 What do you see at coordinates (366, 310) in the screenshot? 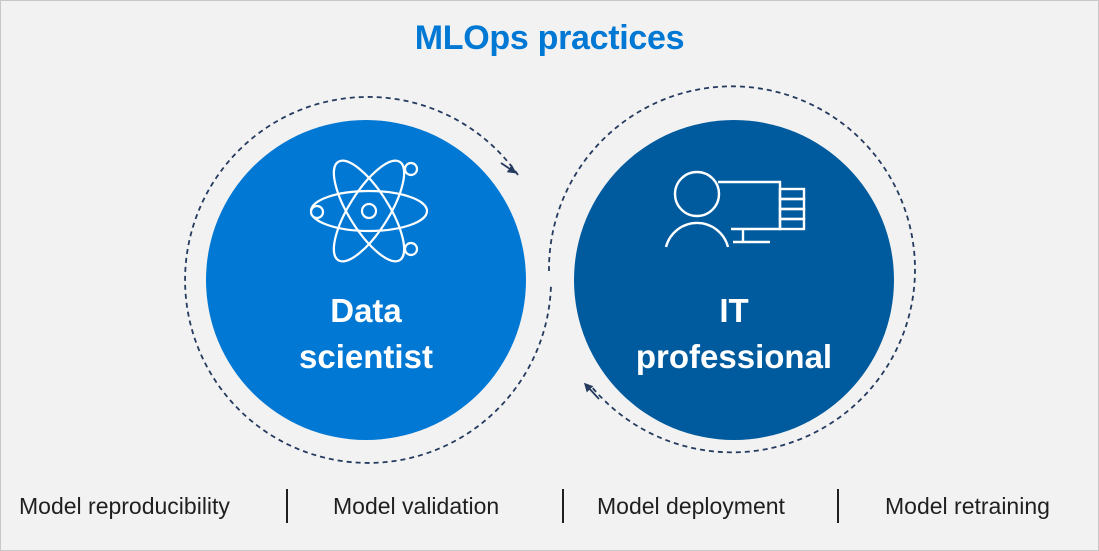
I see `data-scientist-label-line1: Data` at bounding box center [366, 310].